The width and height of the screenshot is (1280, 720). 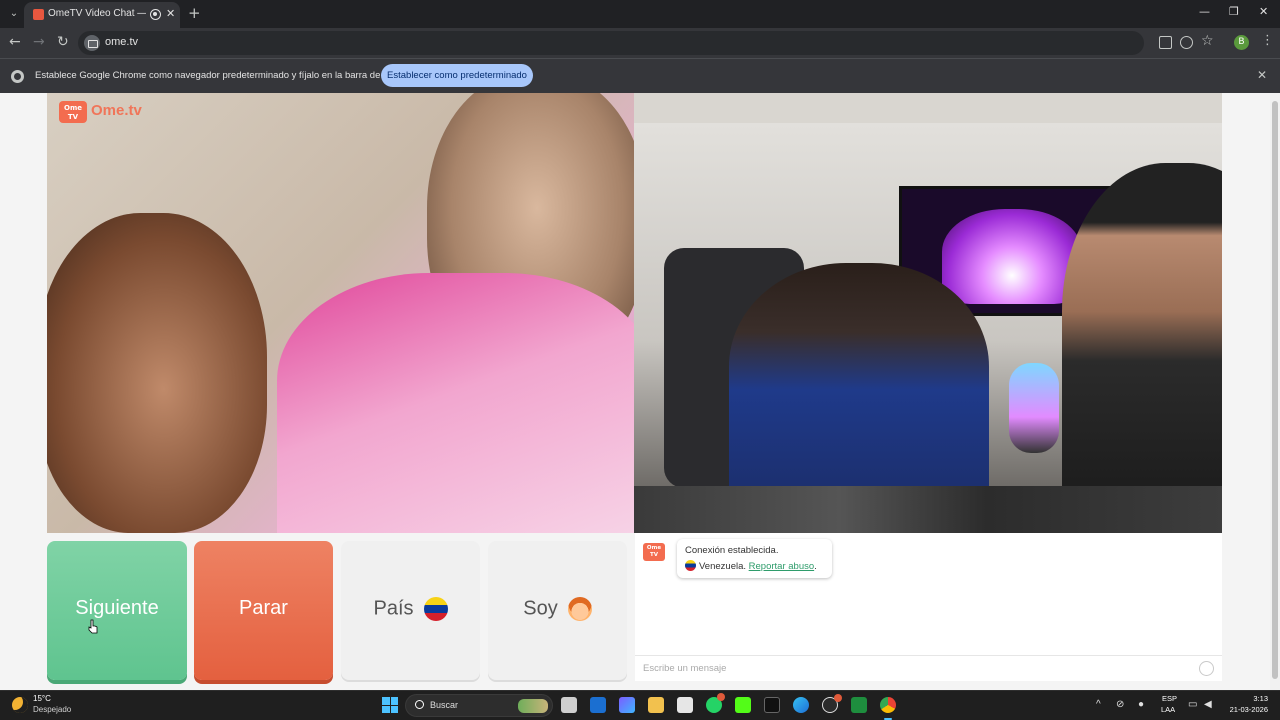 What do you see at coordinates (743, 705) in the screenshot?
I see `kick-icon` at bounding box center [743, 705].